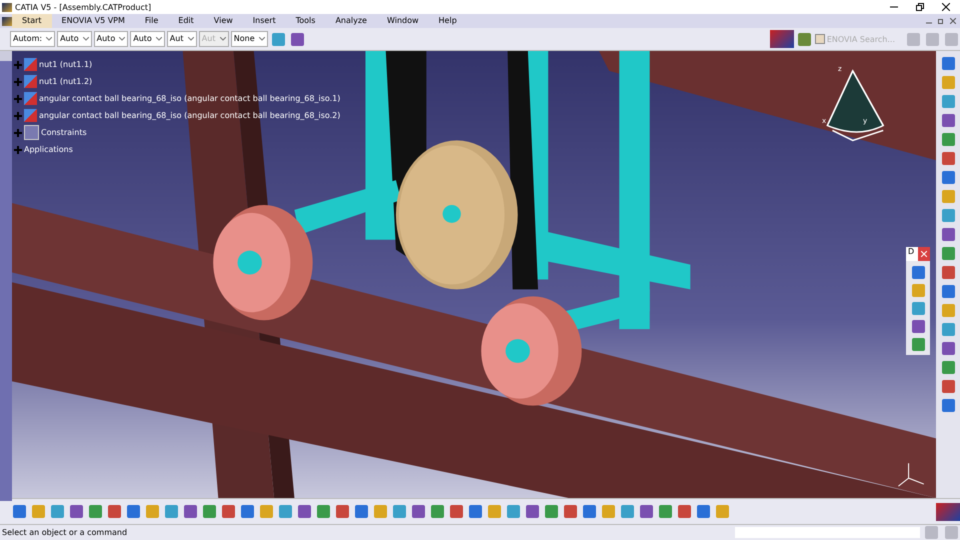 The height and width of the screenshot is (540, 960). What do you see at coordinates (911, 252) in the screenshot?
I see `toolbar-title: D` at bounding box center [911, 252].